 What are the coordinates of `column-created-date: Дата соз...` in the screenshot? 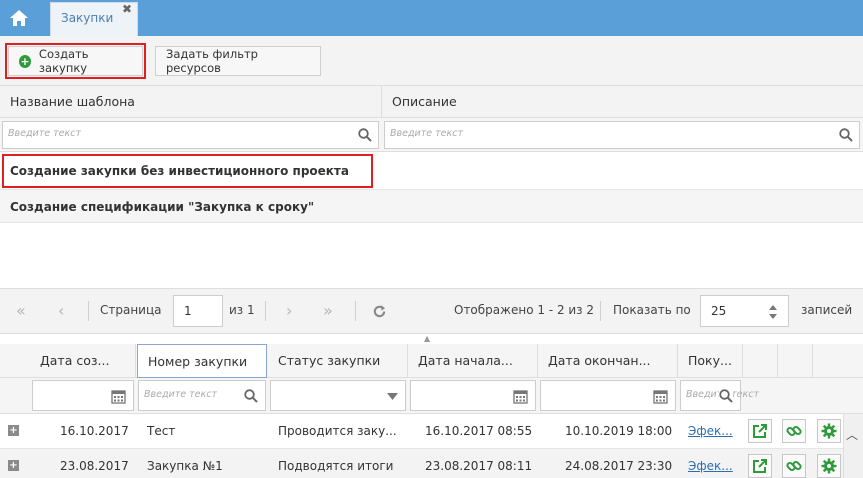 It's located at (83, 361).